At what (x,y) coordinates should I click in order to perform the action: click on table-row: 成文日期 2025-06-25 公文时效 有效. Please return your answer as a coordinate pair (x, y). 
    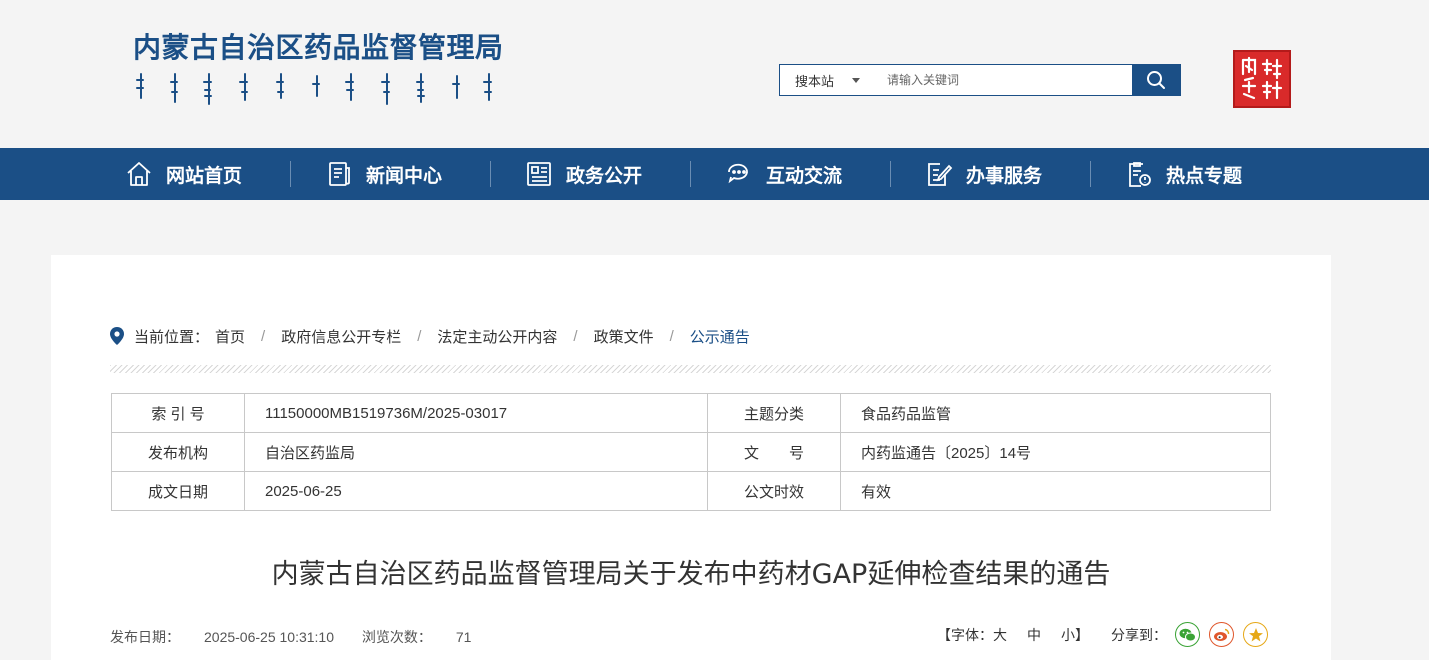
    Looking at the image, I should click on (691, 491).